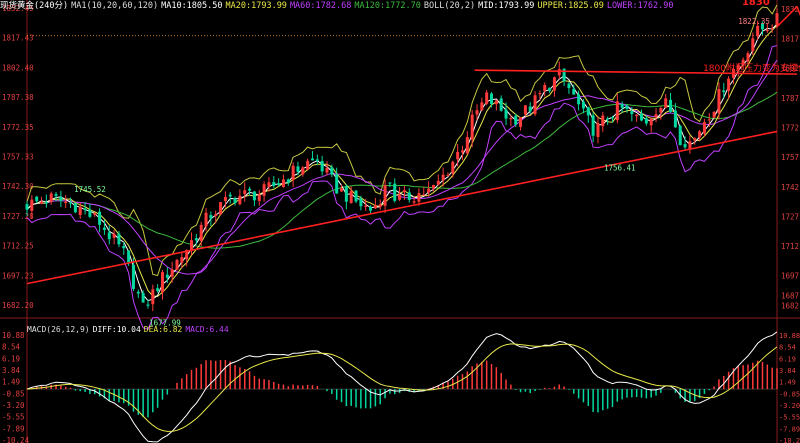  What do you see at coordinates (18, 305) in the screenshot?
I see `price-tick-label-left: 1682.20` at bounding box center [18, 305].